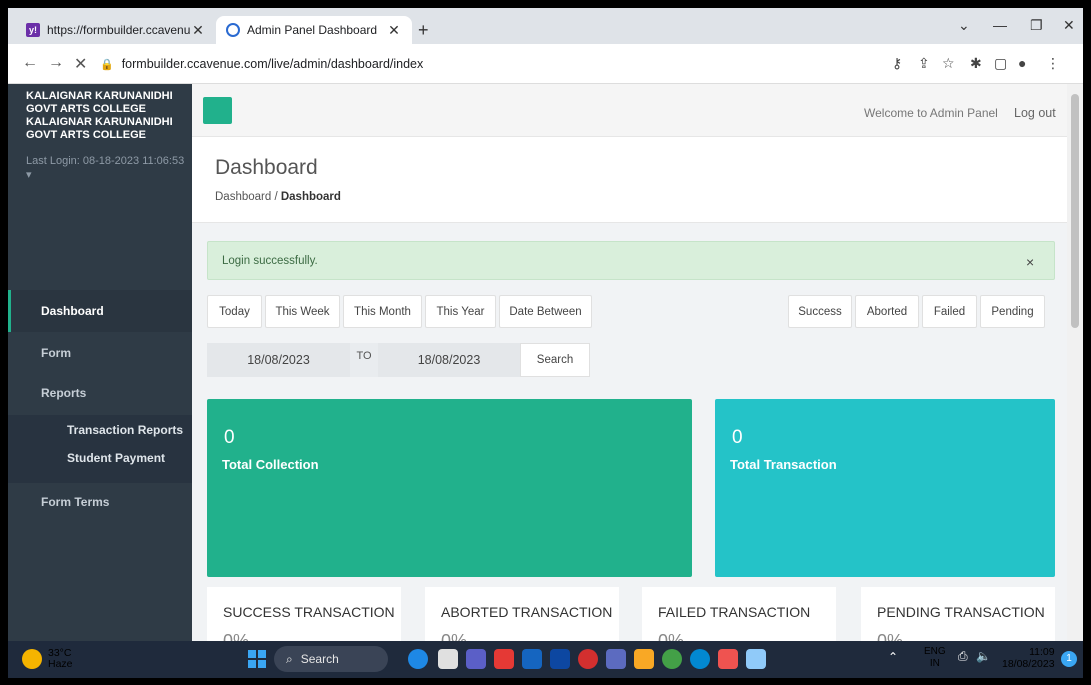 Image resolution: width=1091 pixels, height=685 pixels. What do you see at coordinates (100, 353) in the screenshot?
I see `sidebar-item-form: Form` at bounding box center [100, 353].